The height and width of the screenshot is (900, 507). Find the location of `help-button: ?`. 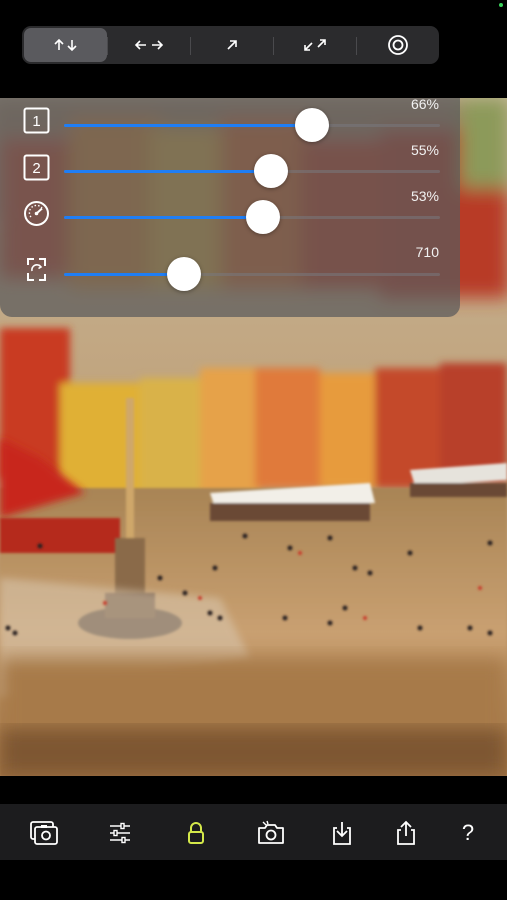

help-button: ? is located at coordinates (468, 833).